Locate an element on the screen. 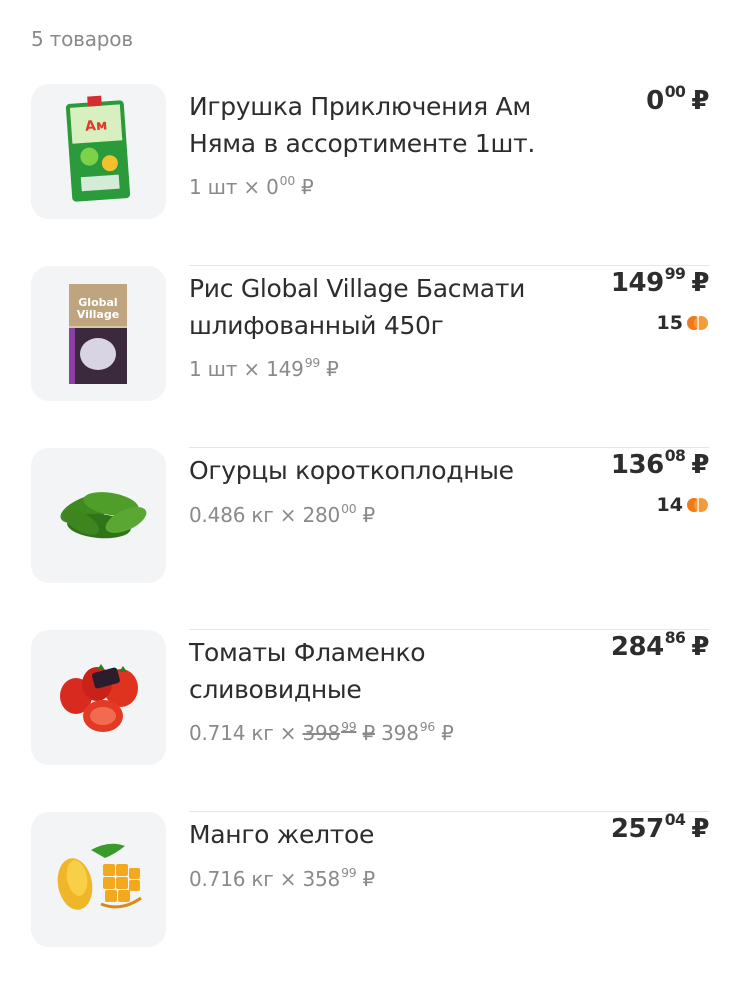 This screenshot has height=994, width=740. product-name: Манго желтое is located at coordinates (389, 834).